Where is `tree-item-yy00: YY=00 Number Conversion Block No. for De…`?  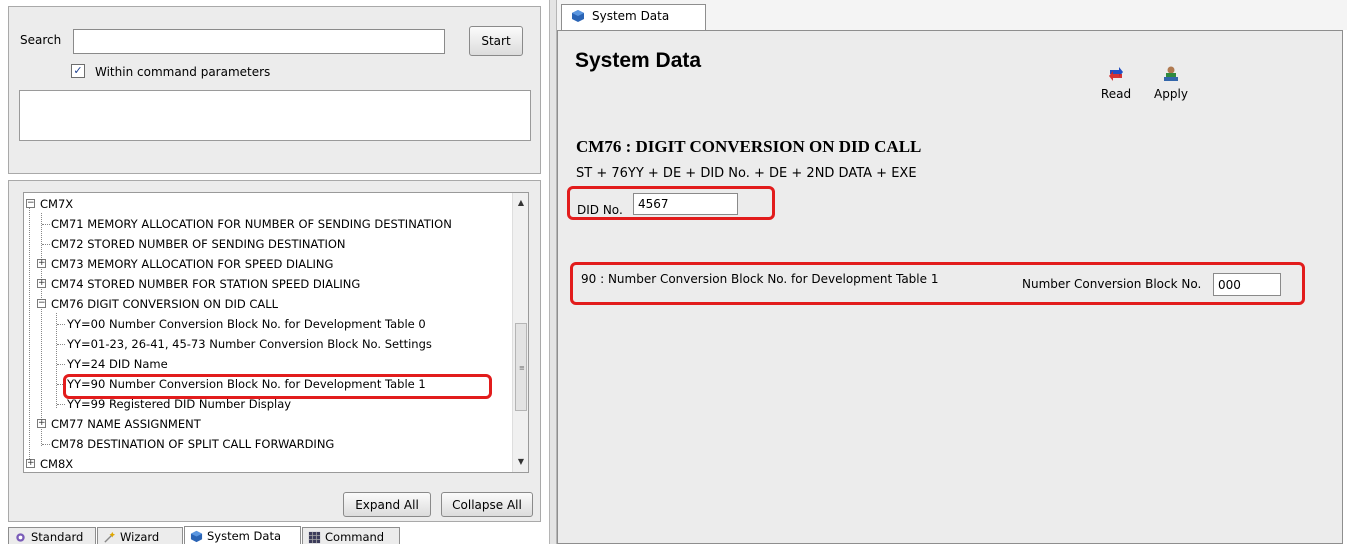
tree-item-yy00: YY=00 Number Conversion Block No. for De… is located at coordinates (246, 324).